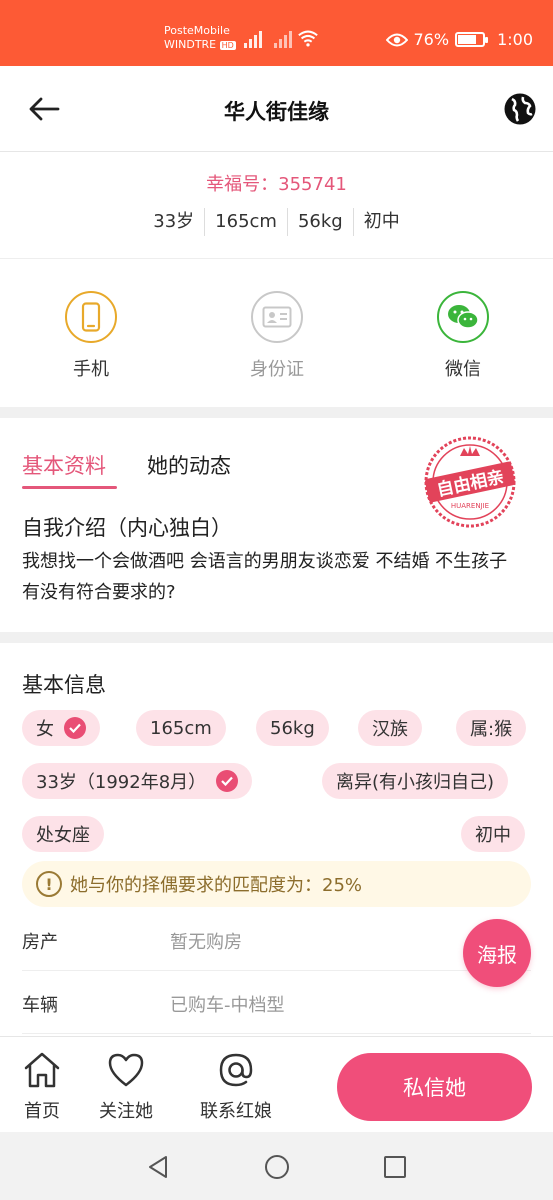 The height and width of the screenshot is (1200, 553). What do you see at coordinates (64, 465) in the screenshot?
I see `tab-basic-info: 基本资料` at bounding box center [64, 465].